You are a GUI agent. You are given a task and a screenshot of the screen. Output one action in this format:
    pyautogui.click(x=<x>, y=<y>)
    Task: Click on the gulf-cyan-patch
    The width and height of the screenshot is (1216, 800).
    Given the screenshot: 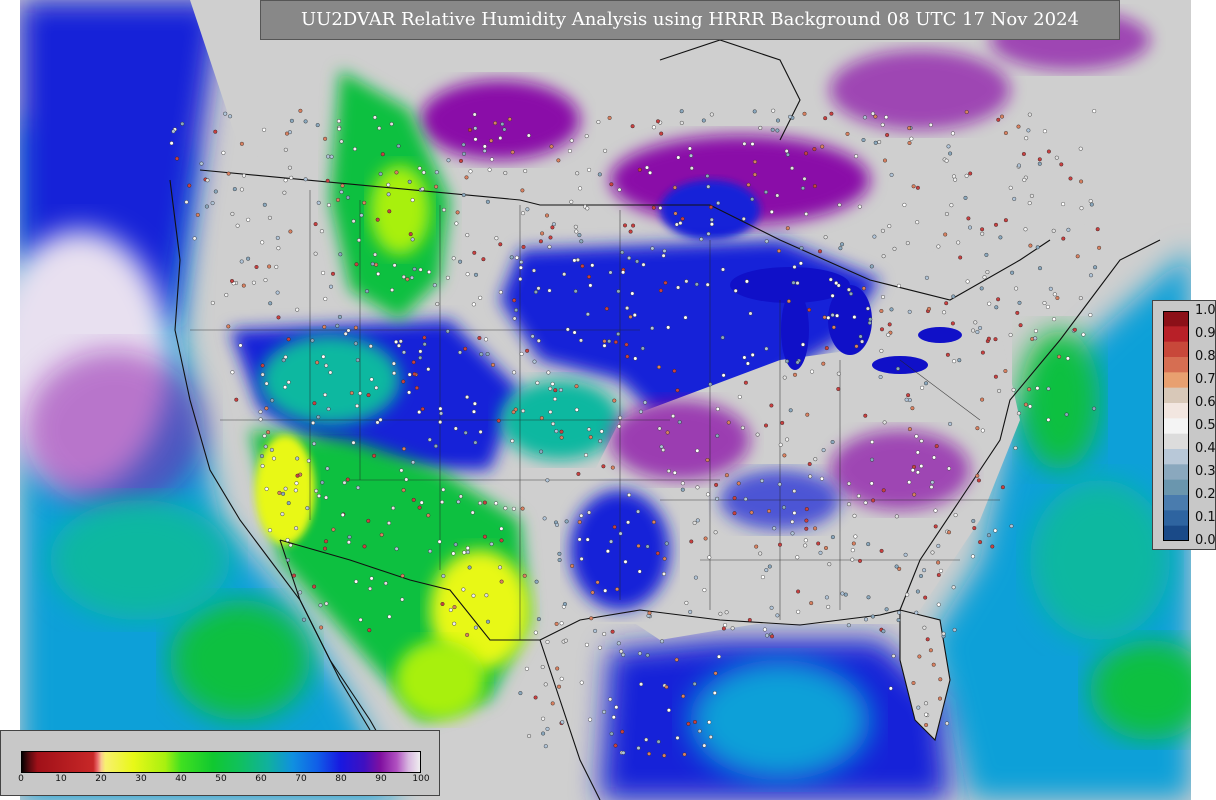 What is the action you would take?
    pyautogui.click(x=780, y=720)
    